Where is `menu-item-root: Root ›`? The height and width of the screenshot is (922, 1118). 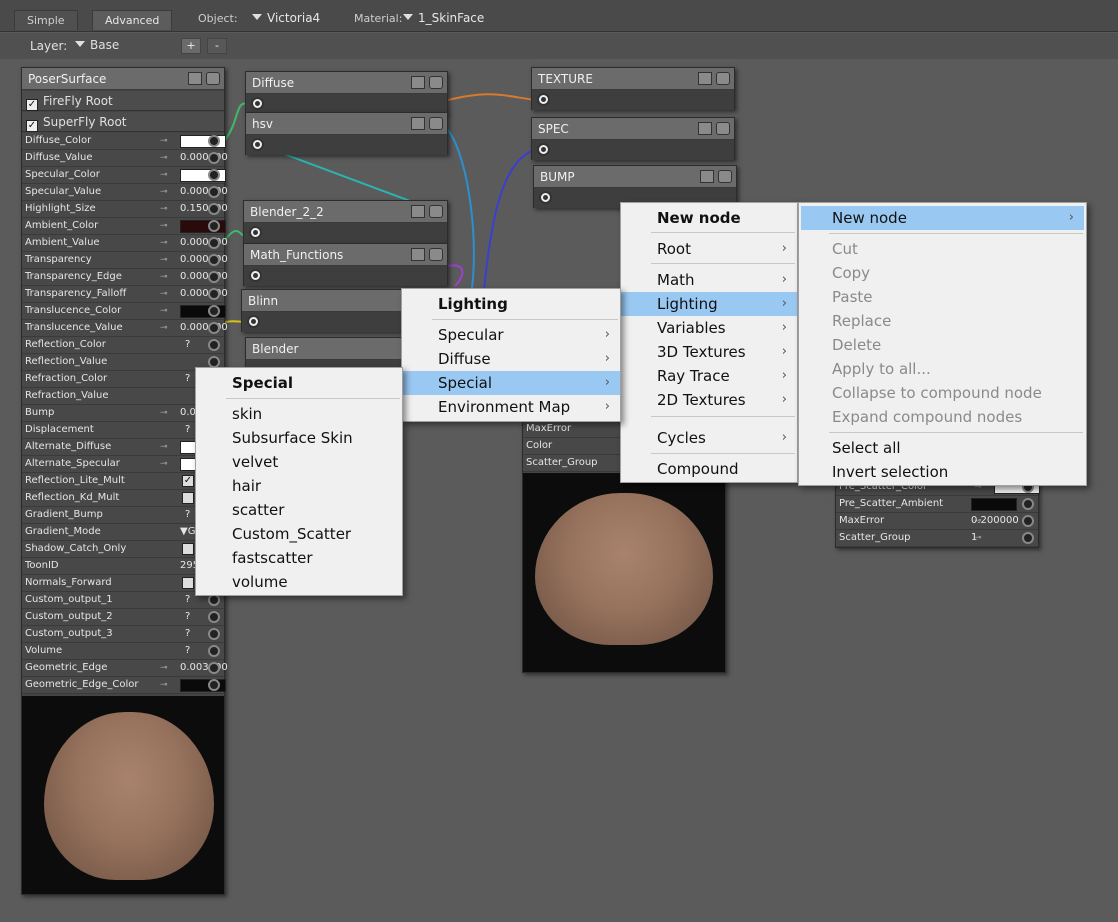 menu-item-root: Root › is located at coordinates (709, 249).